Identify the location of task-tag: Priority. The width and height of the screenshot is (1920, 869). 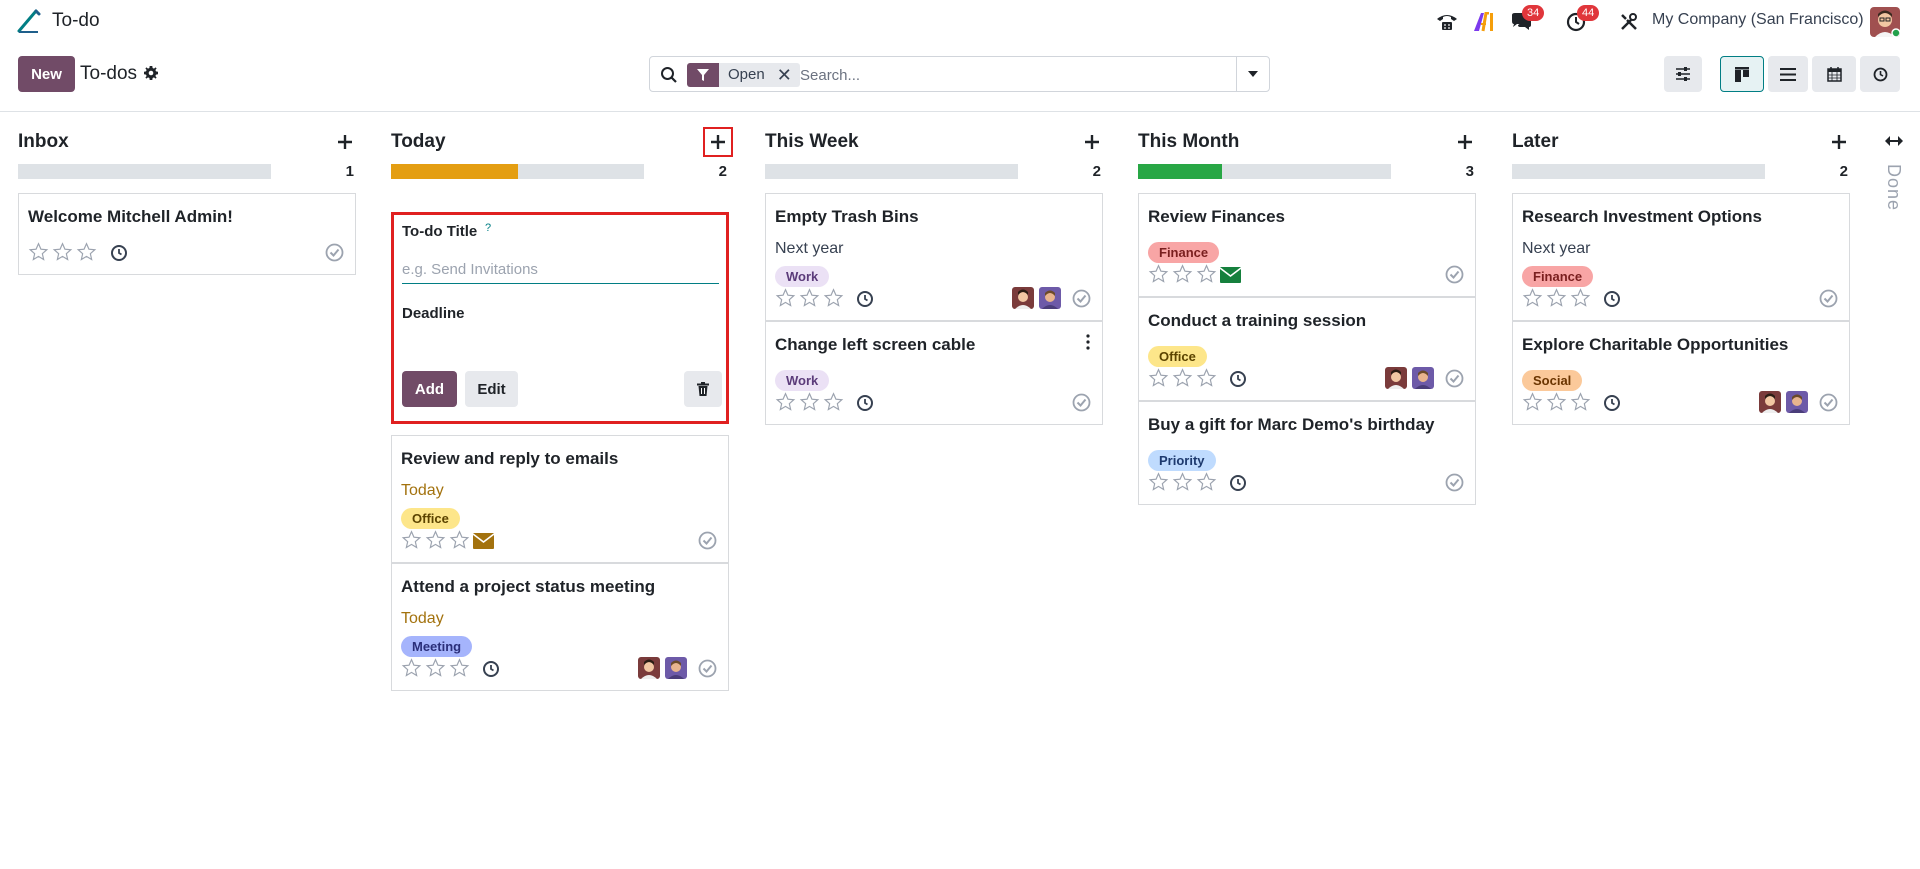
(1182, 460).